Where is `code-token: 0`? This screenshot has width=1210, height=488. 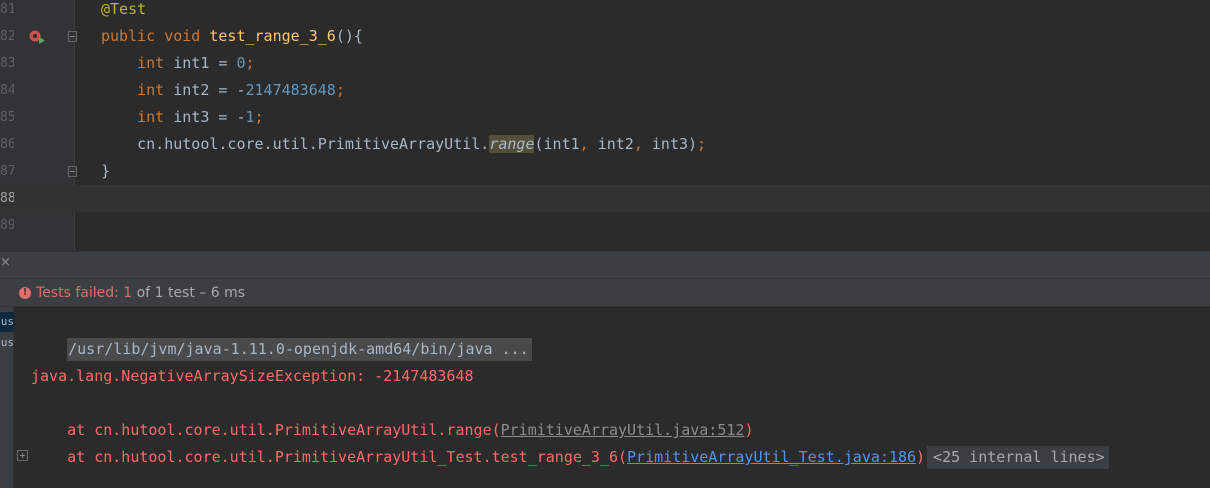 code-token: 0 is located at coordinates (241, 63).